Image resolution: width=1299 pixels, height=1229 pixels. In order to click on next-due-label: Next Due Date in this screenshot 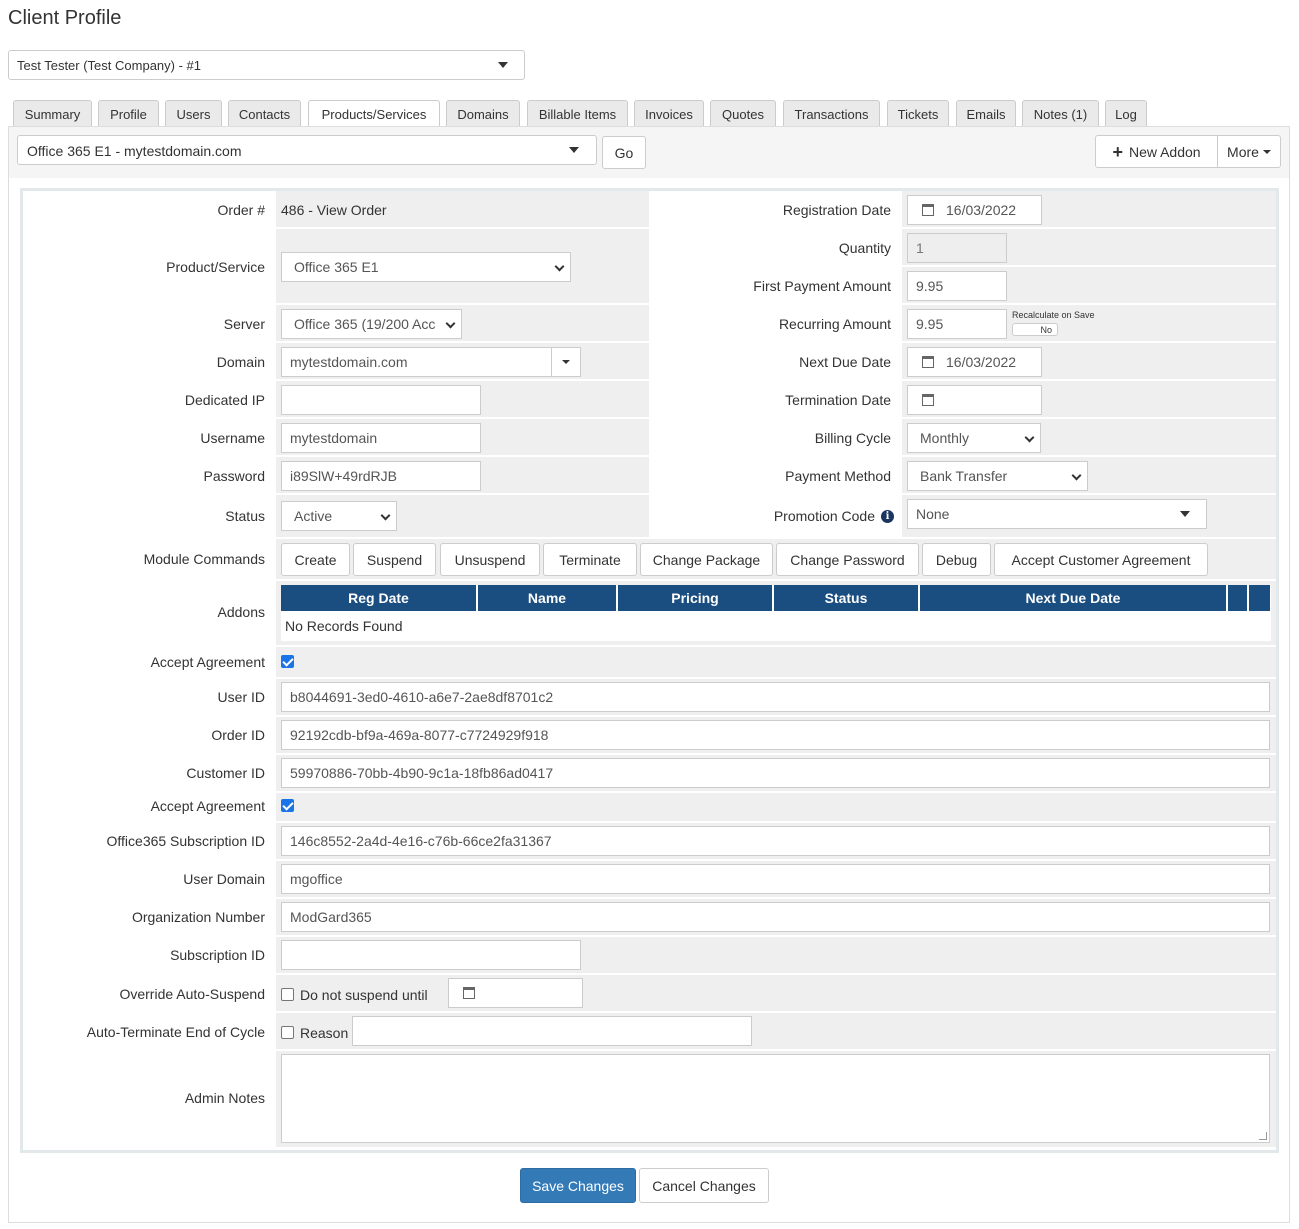, I will do `click(845, 362)`.